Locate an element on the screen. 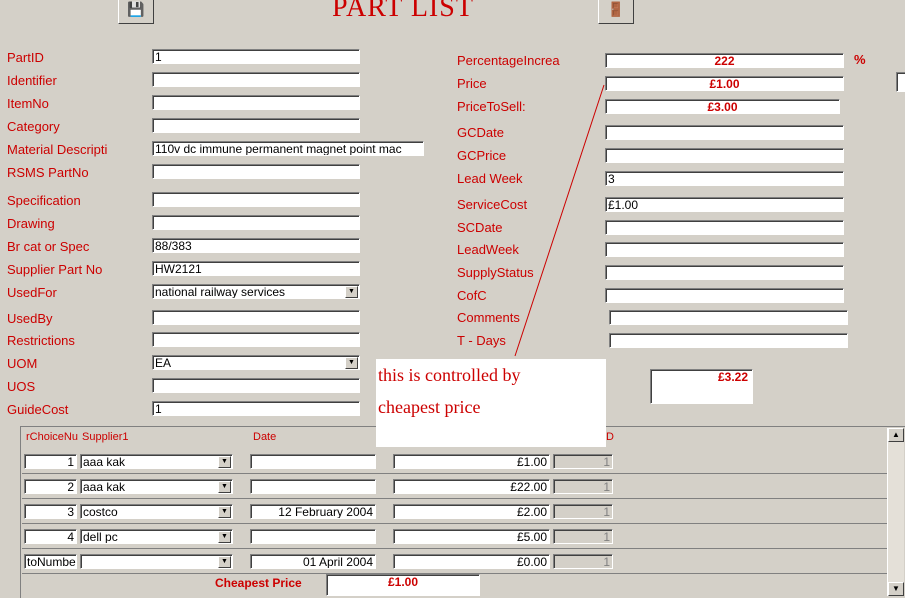  annotation-arrow is located at coordinates (559, 220).